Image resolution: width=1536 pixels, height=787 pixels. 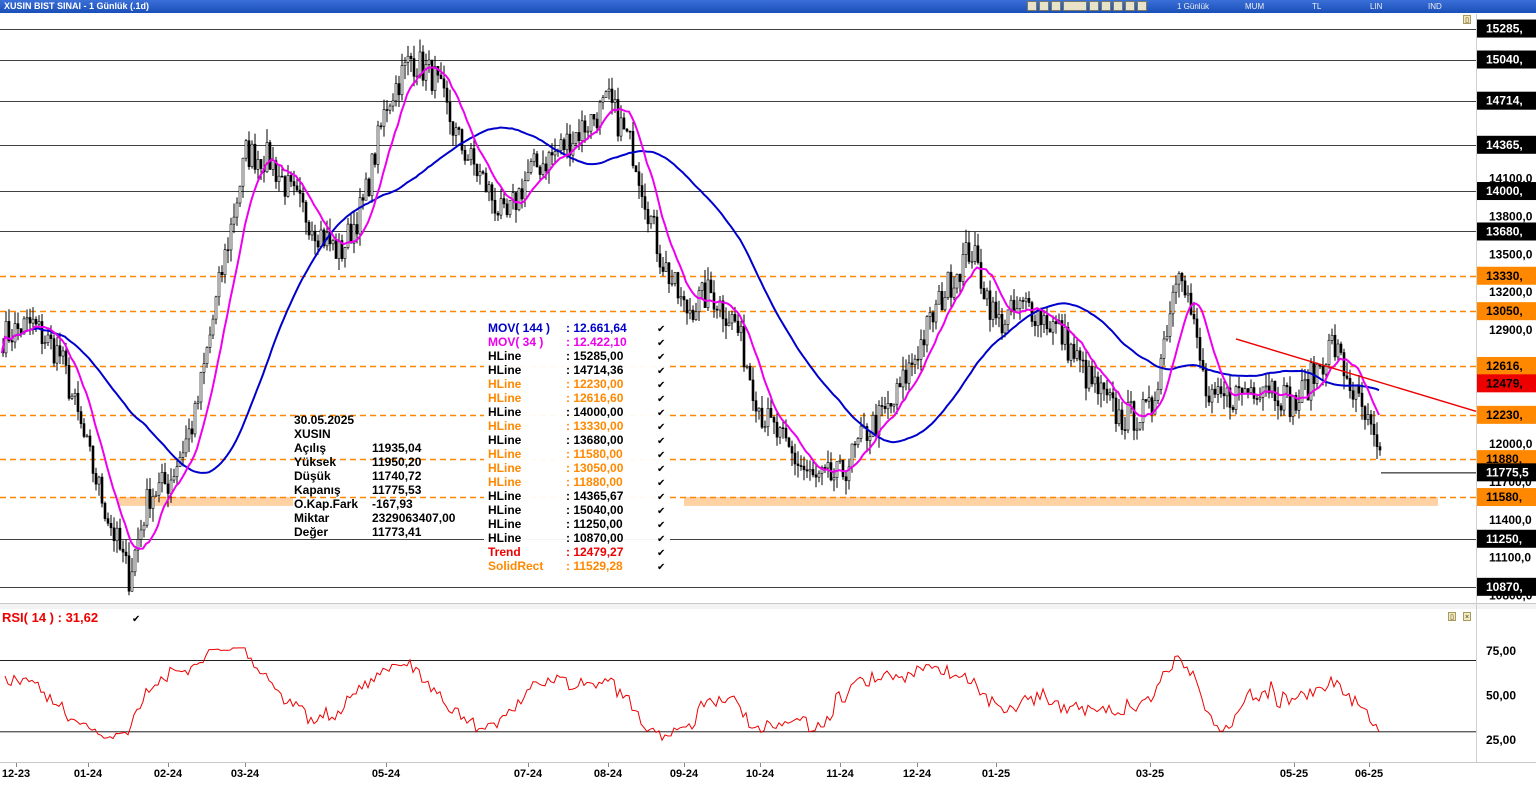 What do you see at coordinates (1504, 60) in the screenshot?
I see `price-tag-label: 15040,` at bounding box center [1504, 60].